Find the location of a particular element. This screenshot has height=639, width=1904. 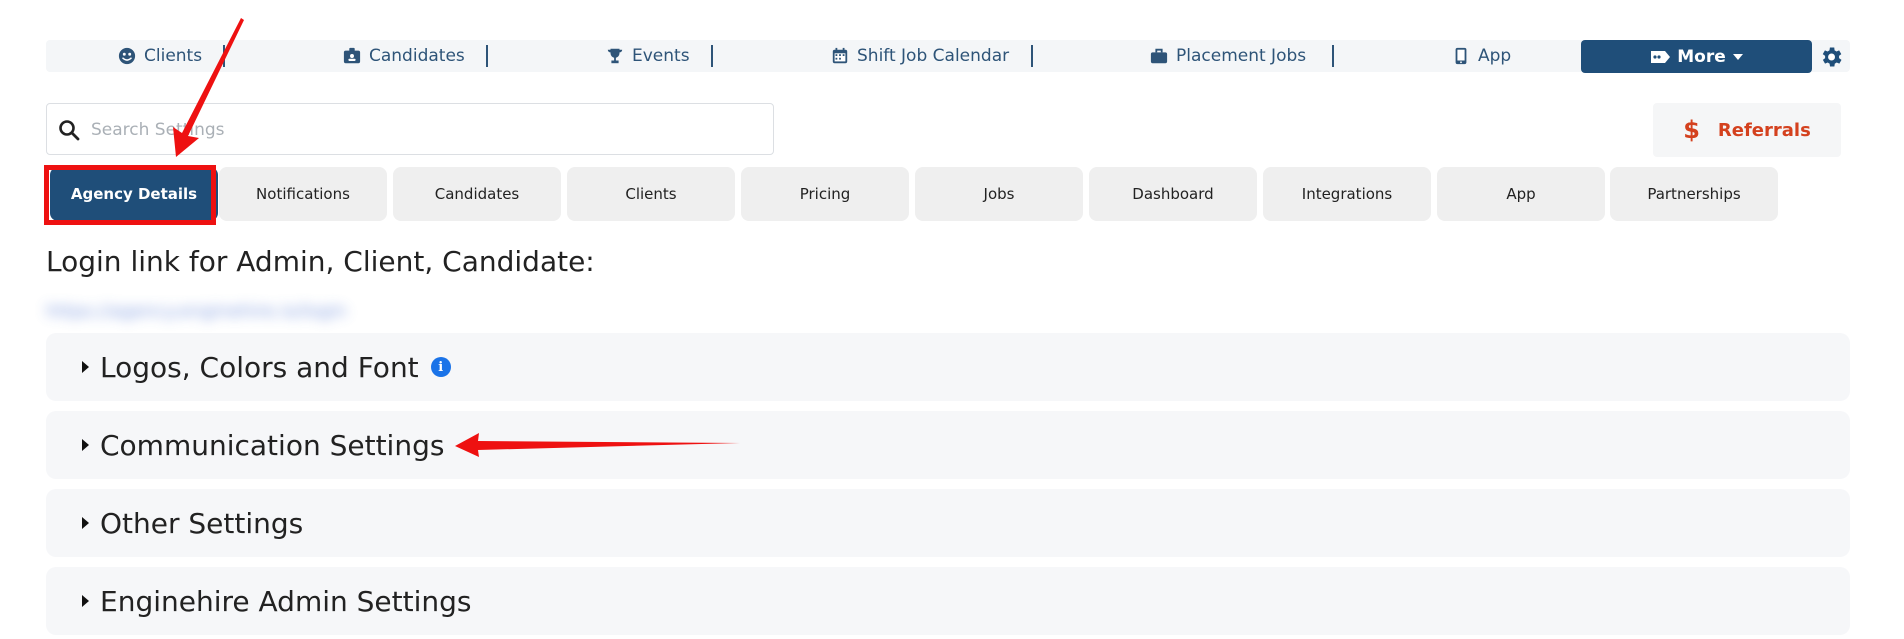

gear-icon is located at coordinates (1831, 57).